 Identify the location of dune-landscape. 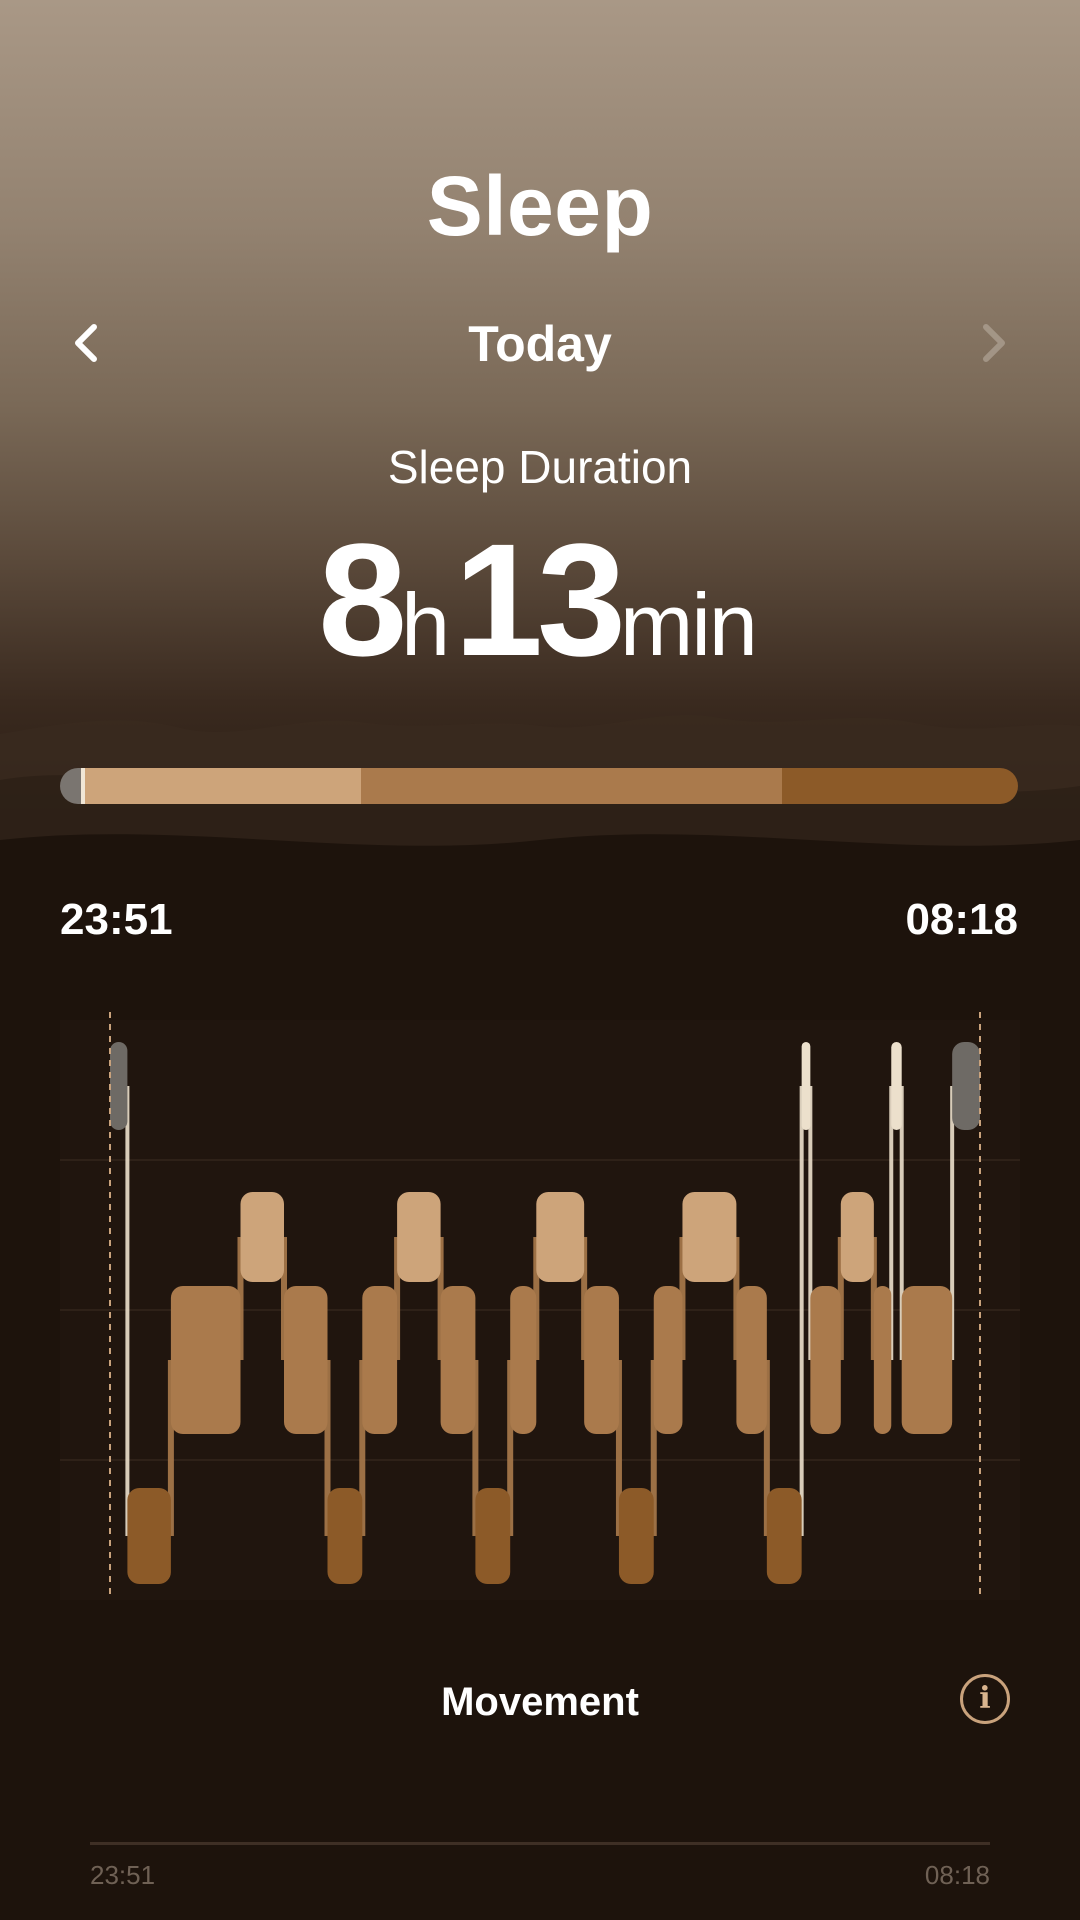
(540, 817).